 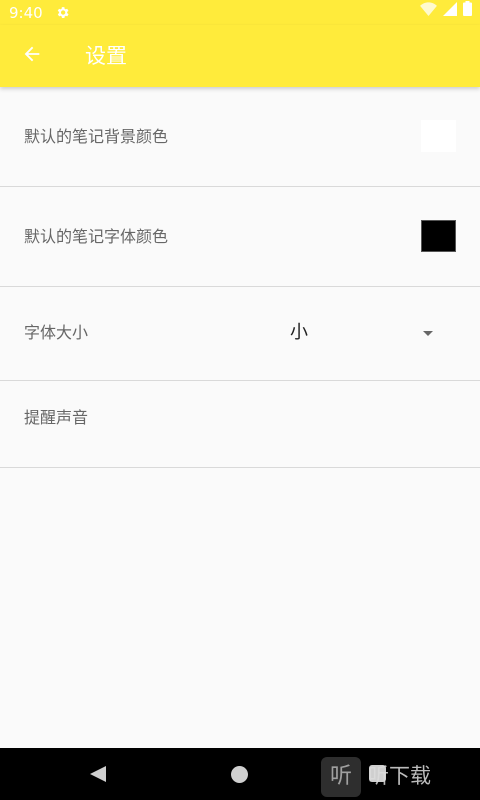 I want to click on wifi-icon, so click(x=428, y=11).